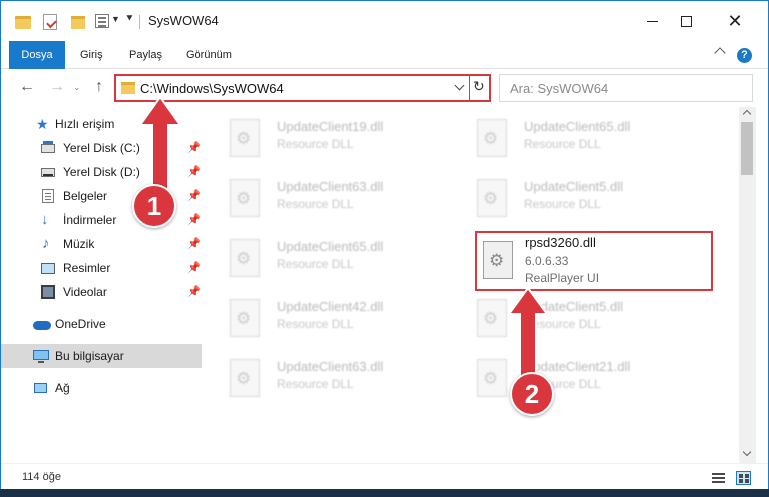 The image size is (769, 497). I want to click on nav-item-pictures: Resimler 📌, so click(101, 268).